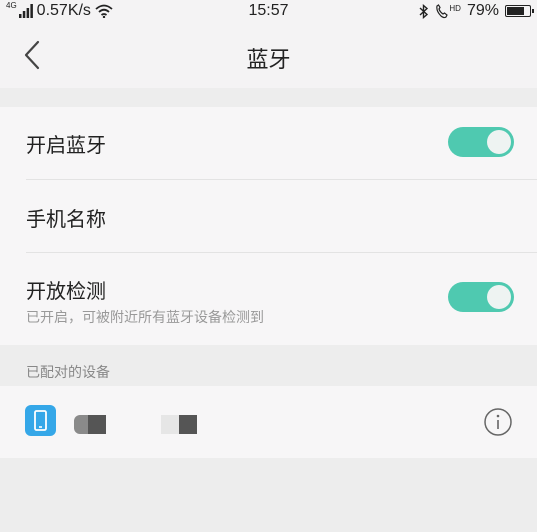 Image resolution: width=537 pixels, height=532 pixels. What do you see at coordinates (268, 143) in the screenshot?
I see `bluetooth-toggle-row: 开启蓝牙` at bounding box center [268, 143].